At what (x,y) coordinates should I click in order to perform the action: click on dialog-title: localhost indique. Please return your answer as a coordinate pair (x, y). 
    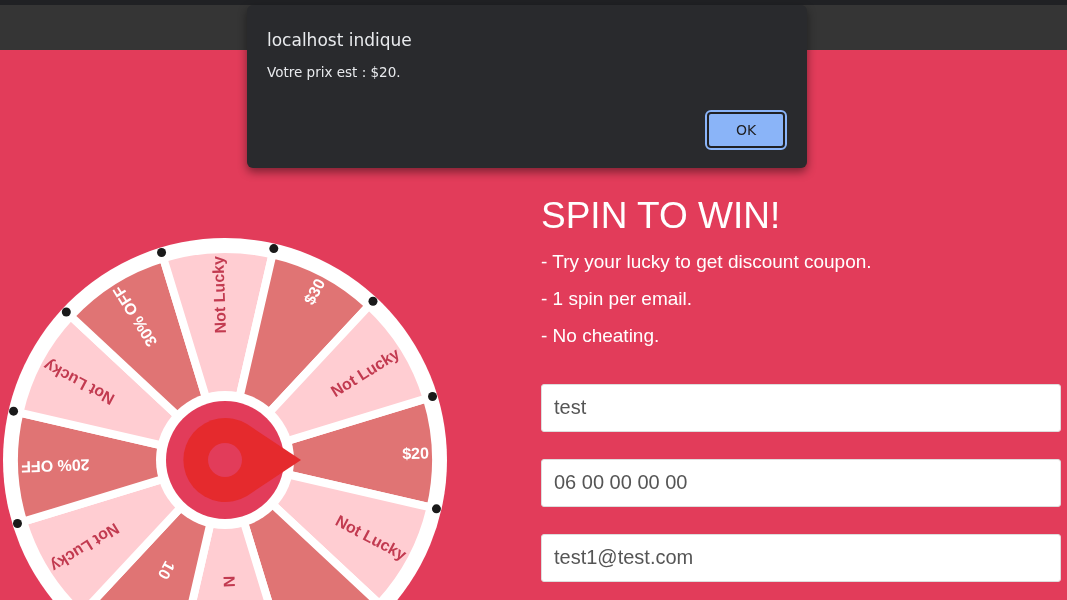
    Looking at the image, I should click on (340, 40).